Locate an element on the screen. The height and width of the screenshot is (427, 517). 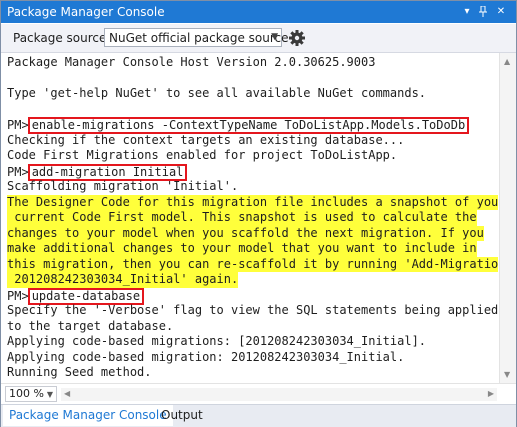
title-bar: Package Manager Console ▾ ✕ is located at coordinates (258, 12).